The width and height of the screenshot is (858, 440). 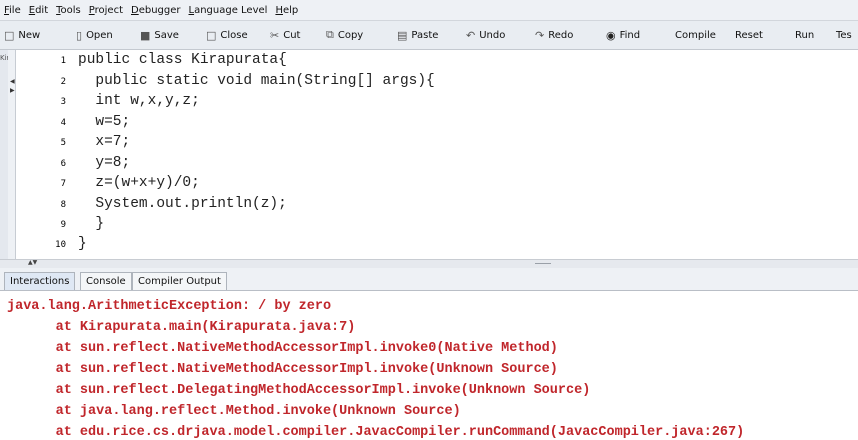 What do you see at coordinates (138, 101) in the screenshot?
I see `code-line: int w,x,y,z;` at bounding box center [138, 101].